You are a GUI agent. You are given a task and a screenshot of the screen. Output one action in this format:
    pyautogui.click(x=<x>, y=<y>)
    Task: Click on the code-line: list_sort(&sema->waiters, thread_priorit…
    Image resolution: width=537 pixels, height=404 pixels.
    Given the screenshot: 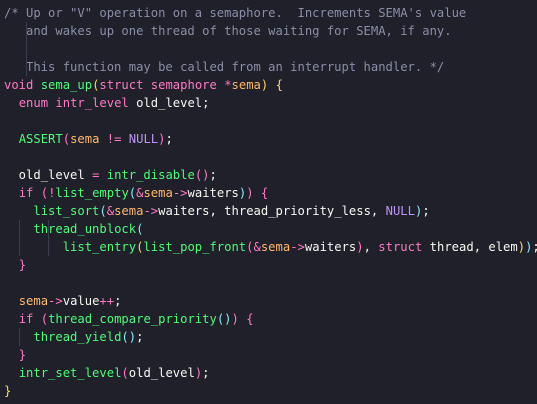 What is the action you would take?
    pyautogui.click(x=268, y=211)
    